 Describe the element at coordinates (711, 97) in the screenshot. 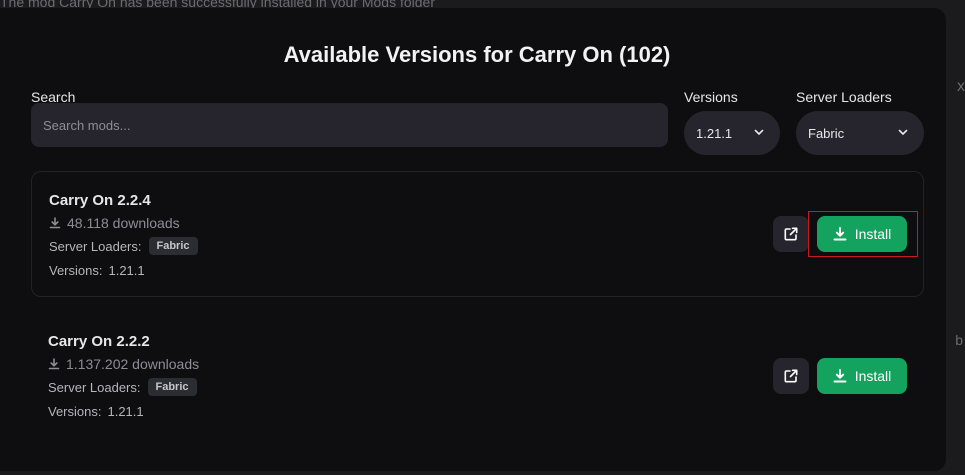

I see `versions-filter-label: Versions` at that location.